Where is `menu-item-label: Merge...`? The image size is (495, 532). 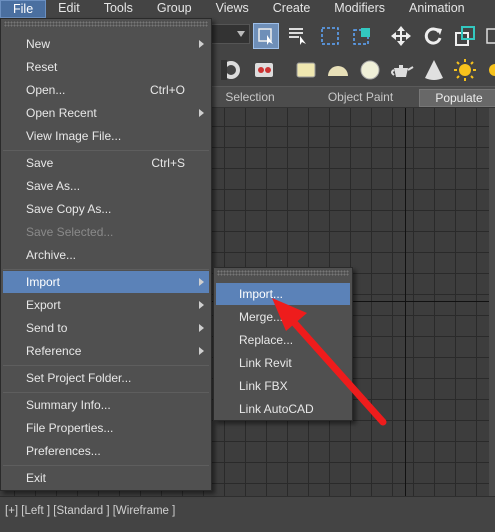 menu-item-label: Merge... is located at coordinates (261, 317).